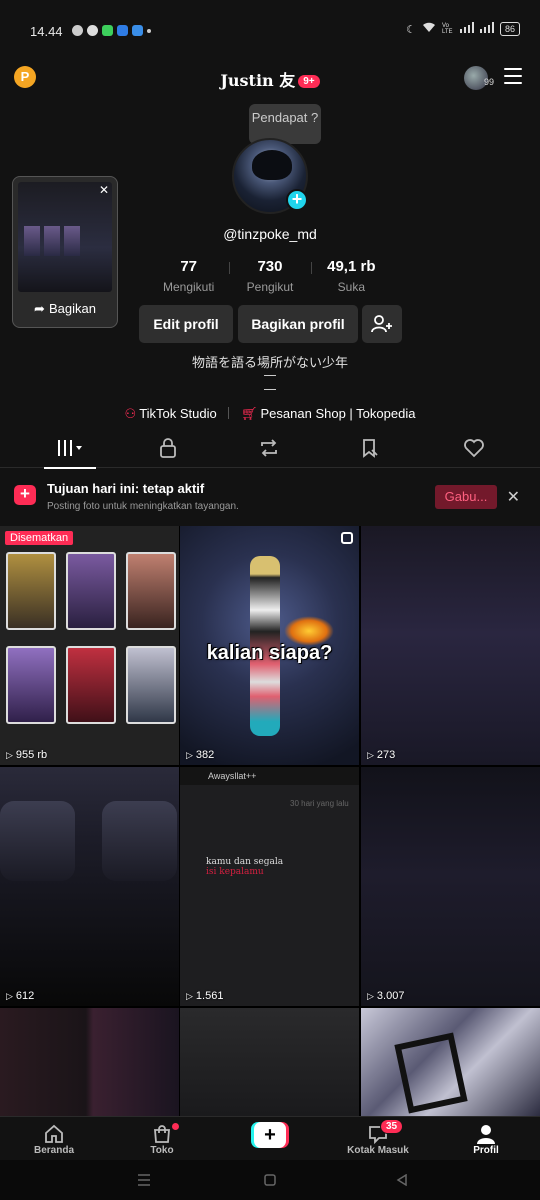 Image resolution: width=540 pixels, height=1200 pixels. I want to click on reposts-tab, so click(269, 450).